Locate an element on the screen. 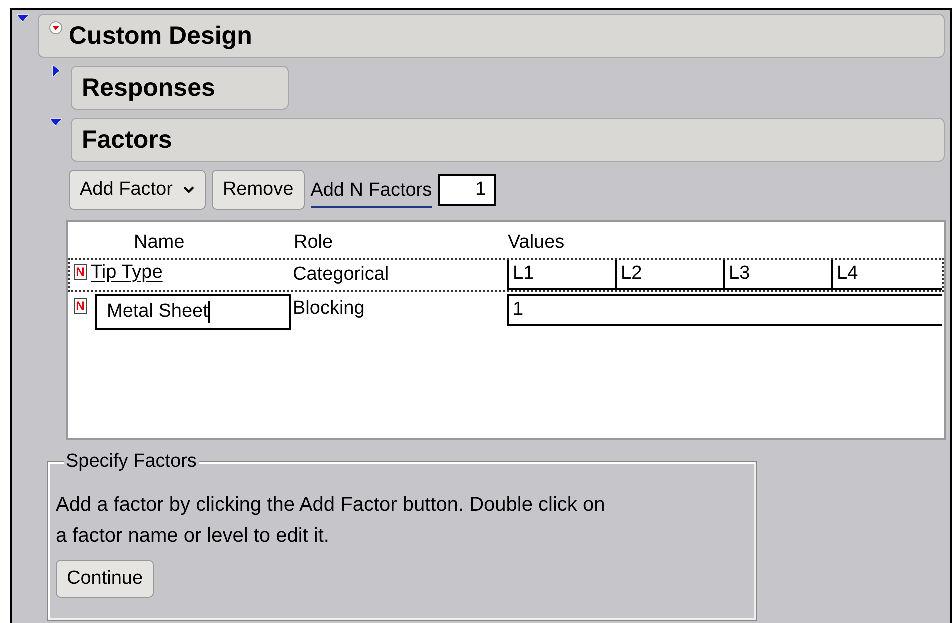 The width and height of the screenshot is (952, 623). remove-button: Remove is located at coordinates (258, 190).